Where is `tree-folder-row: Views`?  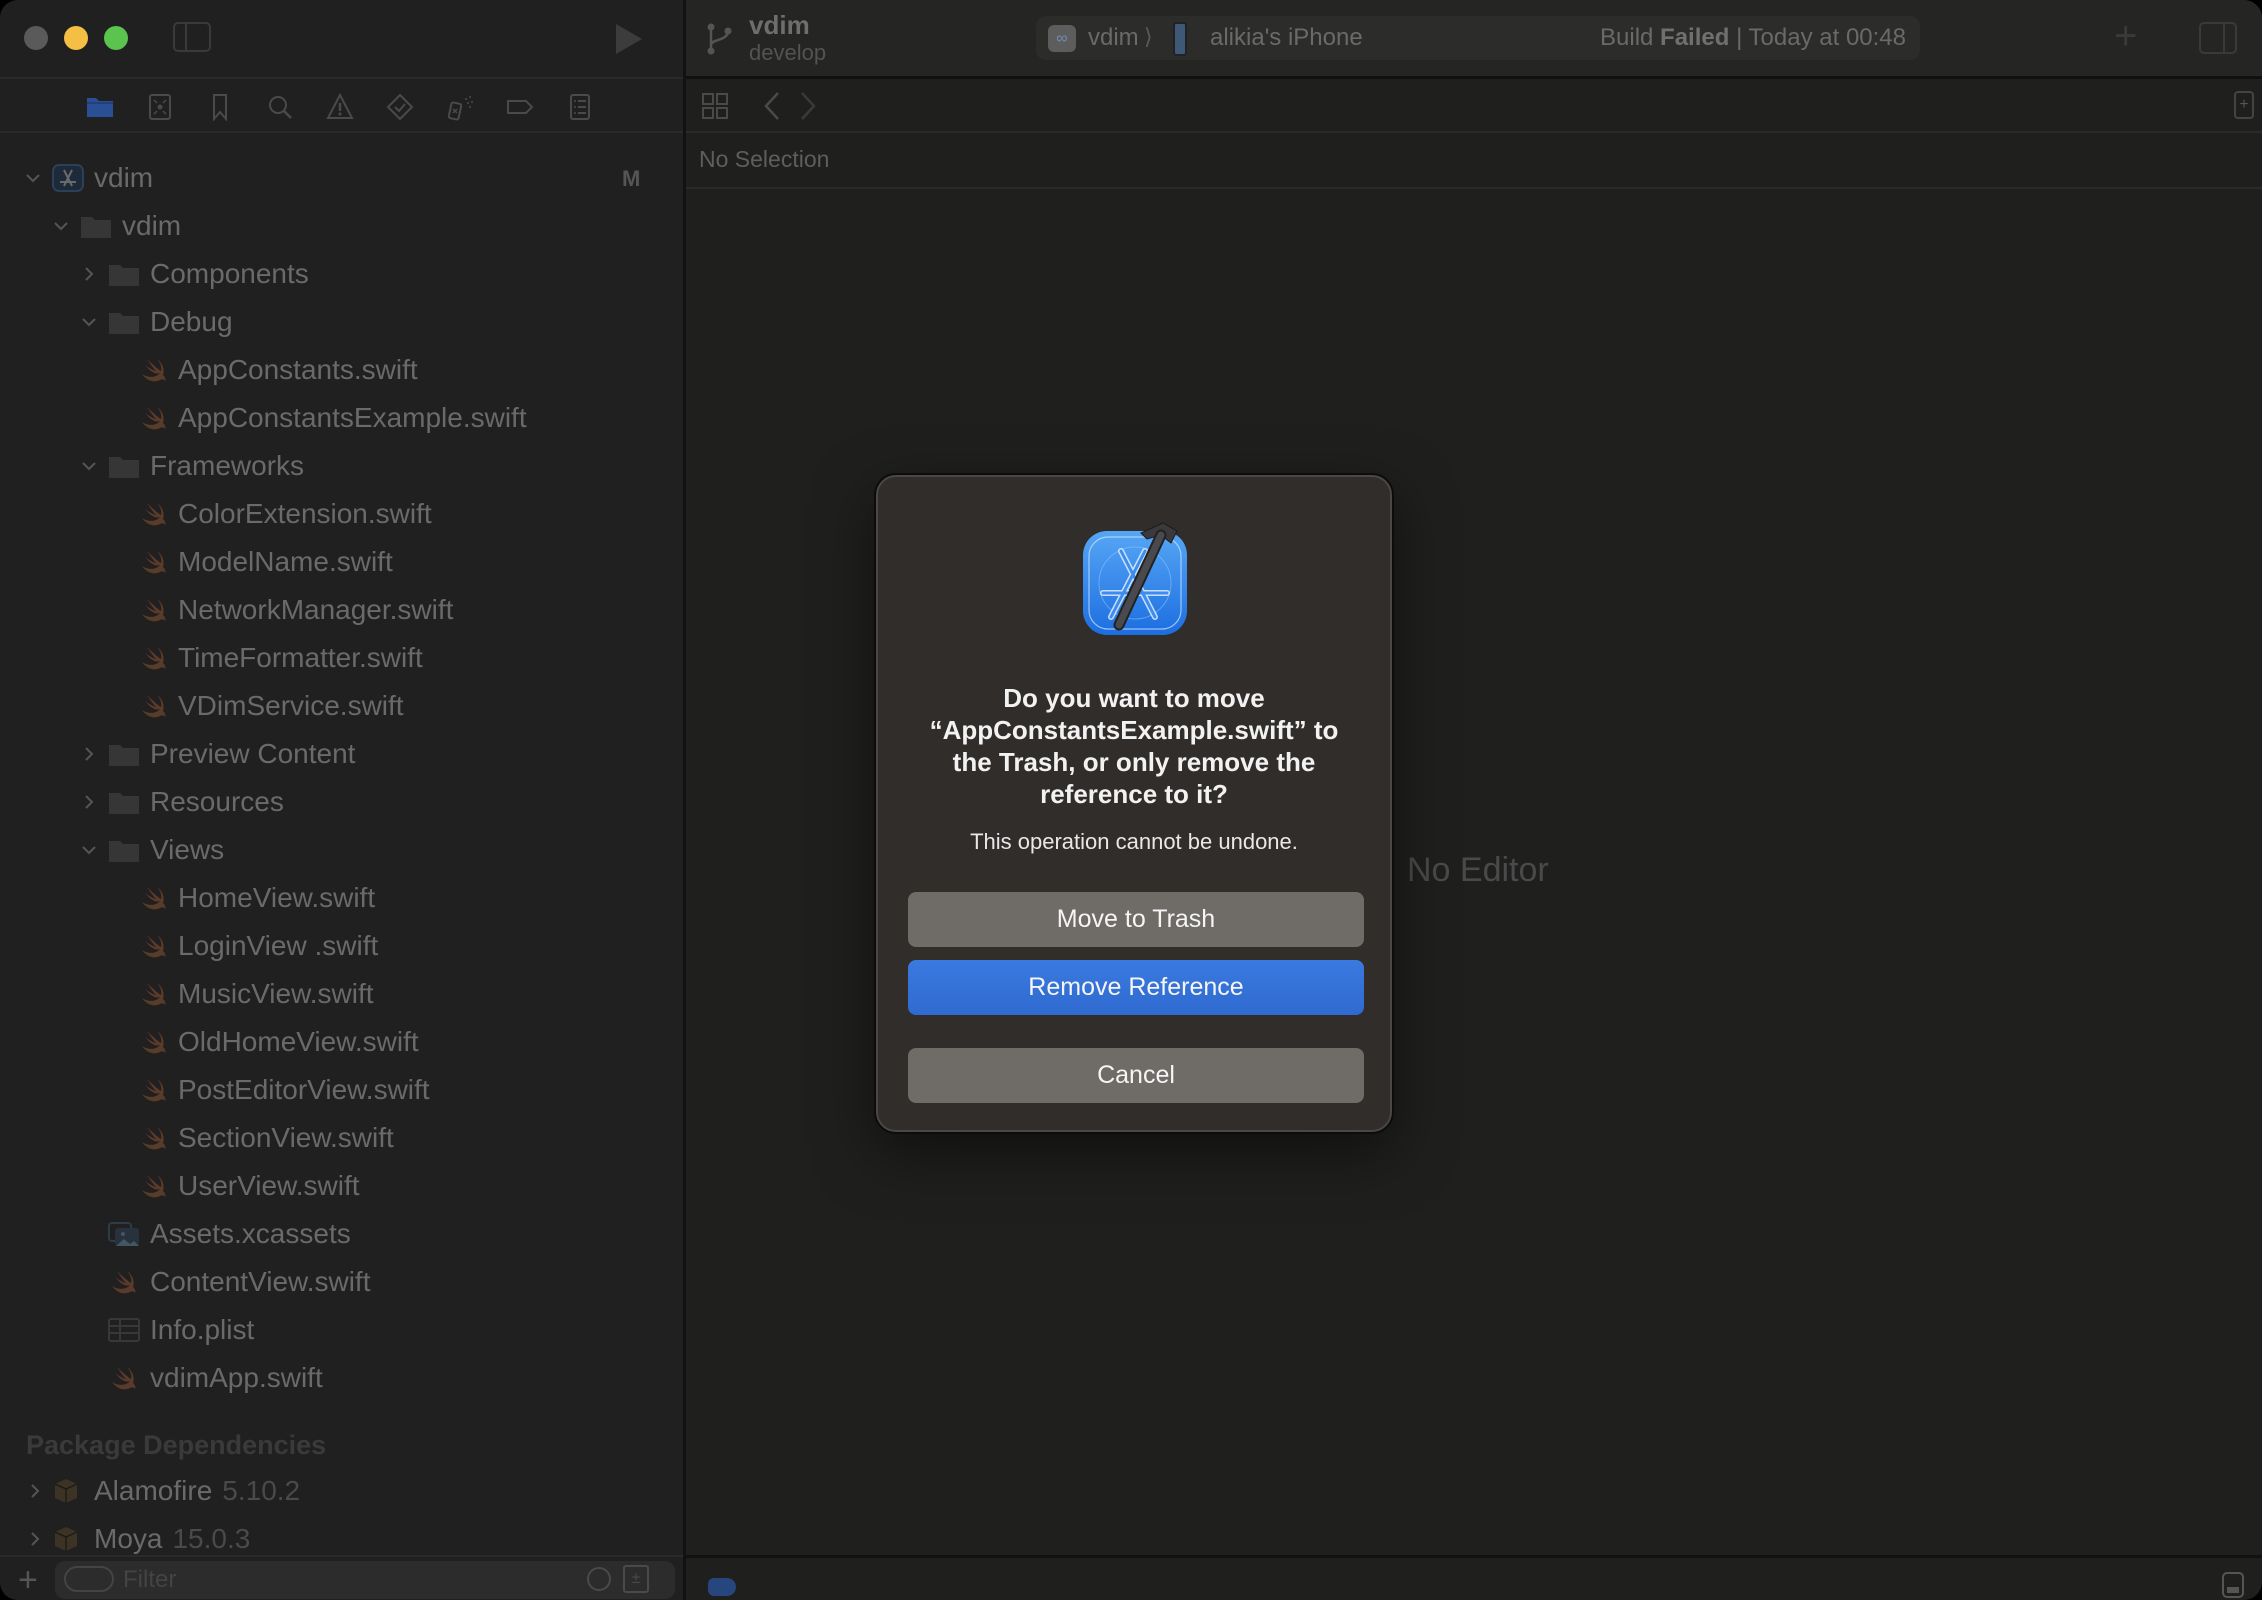 tree-folder-row: Views is located at coordinates (341, 850).